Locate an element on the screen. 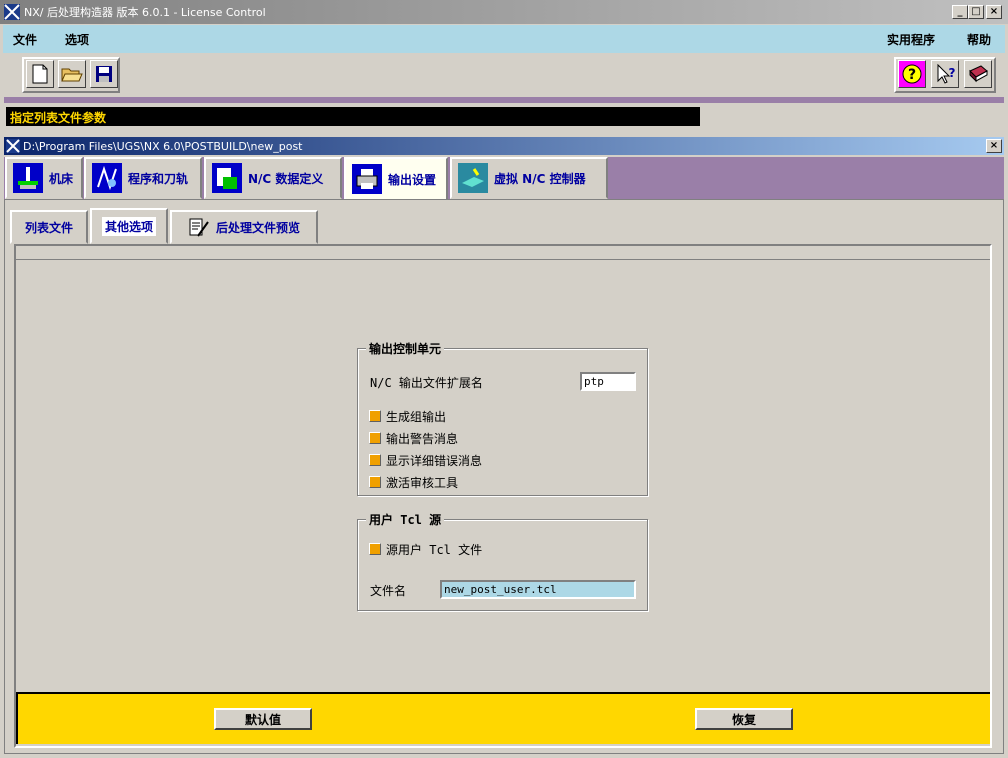 The height and width of the screenshot is (758, 1008). status-message: 指定列表文件参数 is located at coordinates (58, 118).